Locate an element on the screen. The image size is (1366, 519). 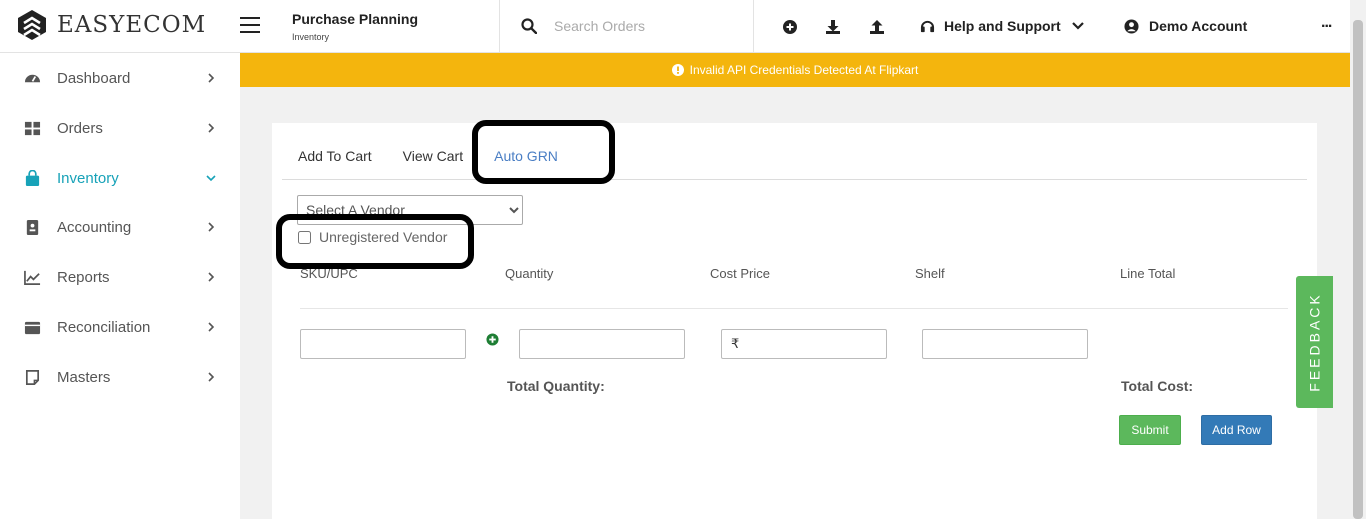
sku-input is located at coordinates (383, 344).